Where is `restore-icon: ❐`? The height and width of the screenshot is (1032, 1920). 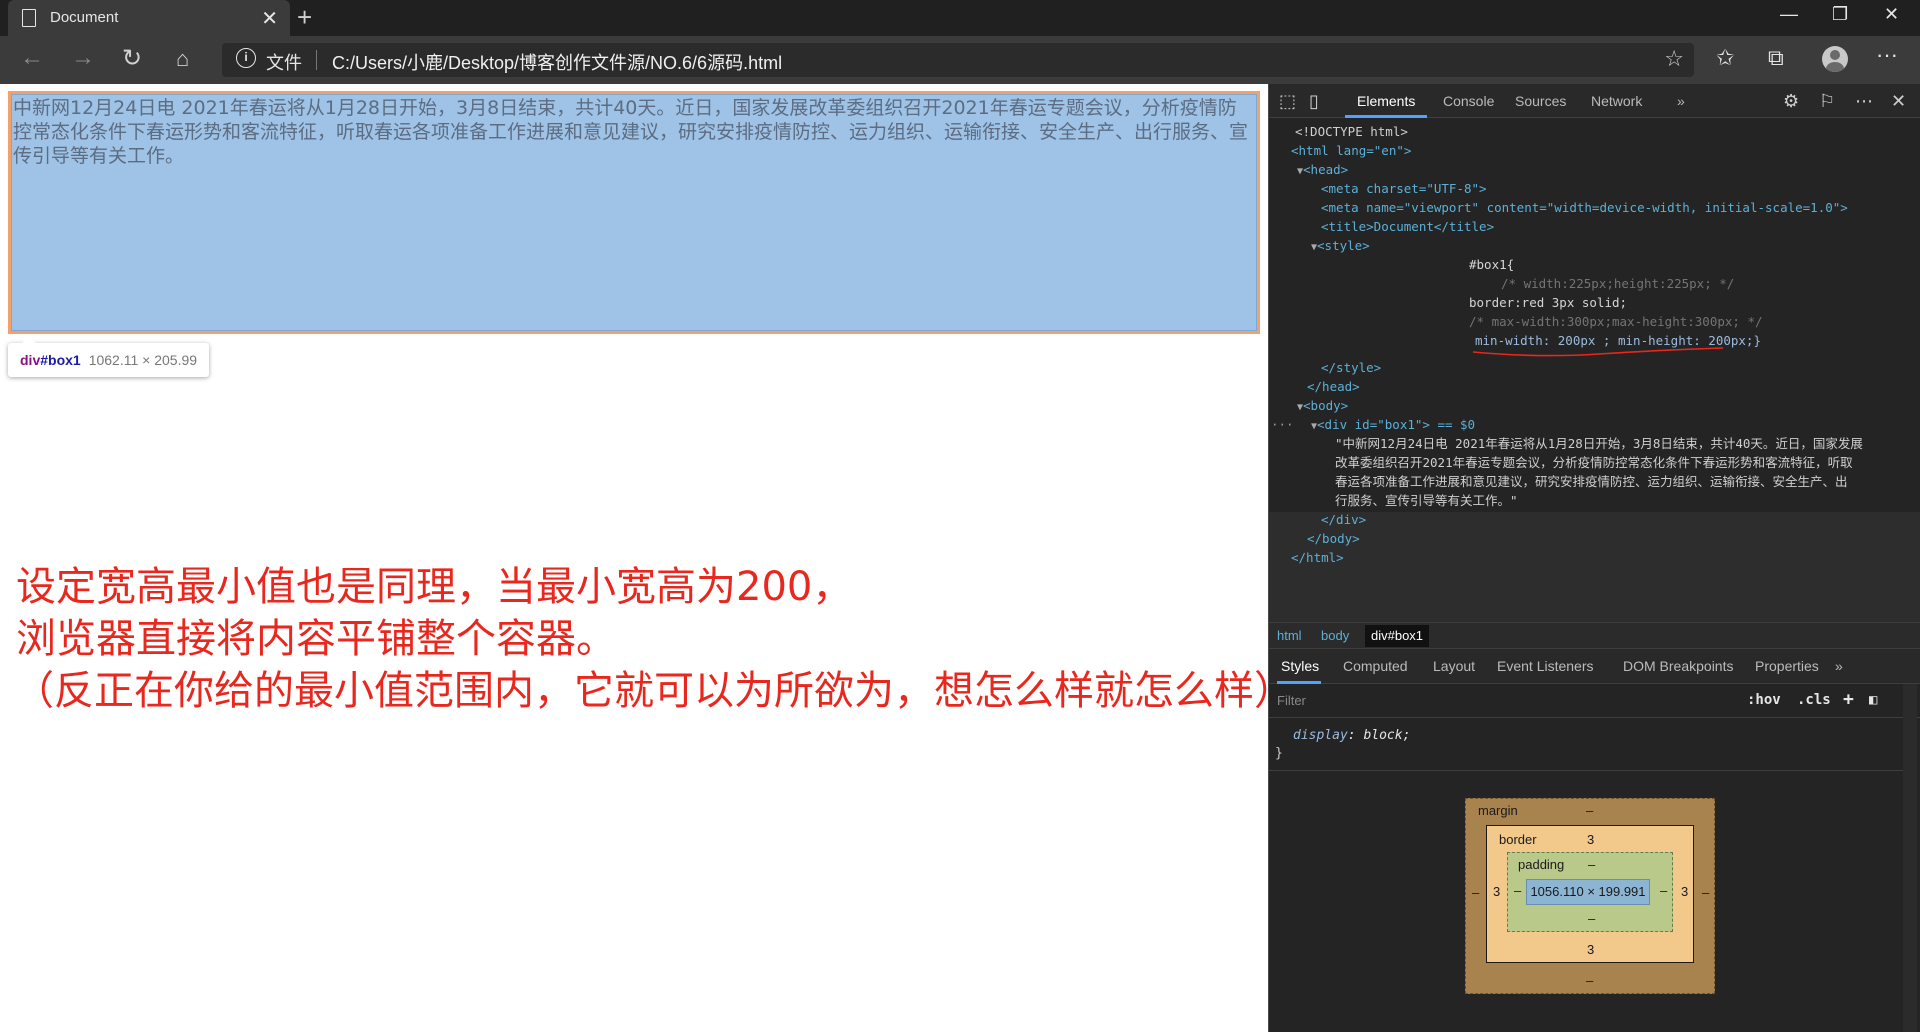
restore-icon: ❐ is located at coordinates (1840, 14).